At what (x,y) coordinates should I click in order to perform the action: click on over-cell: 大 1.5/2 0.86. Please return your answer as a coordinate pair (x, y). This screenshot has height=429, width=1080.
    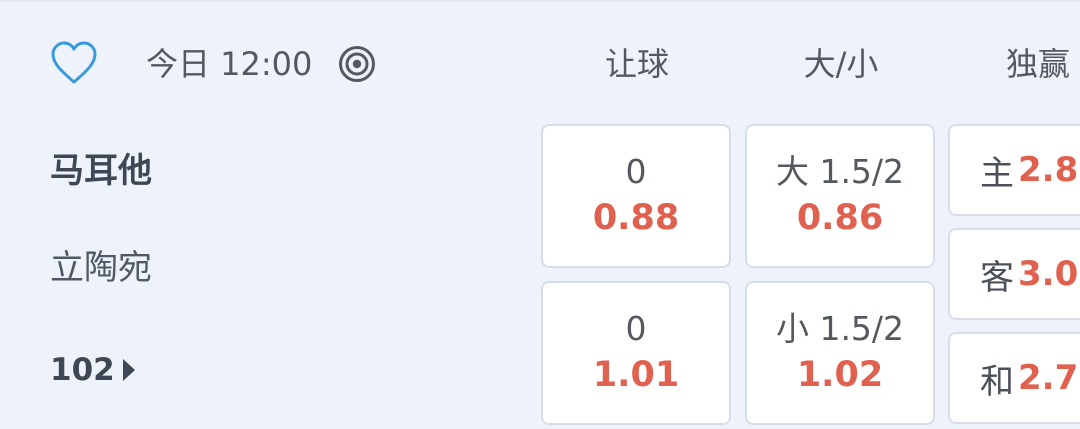
    Looking at the image, I should click on (840, 196).